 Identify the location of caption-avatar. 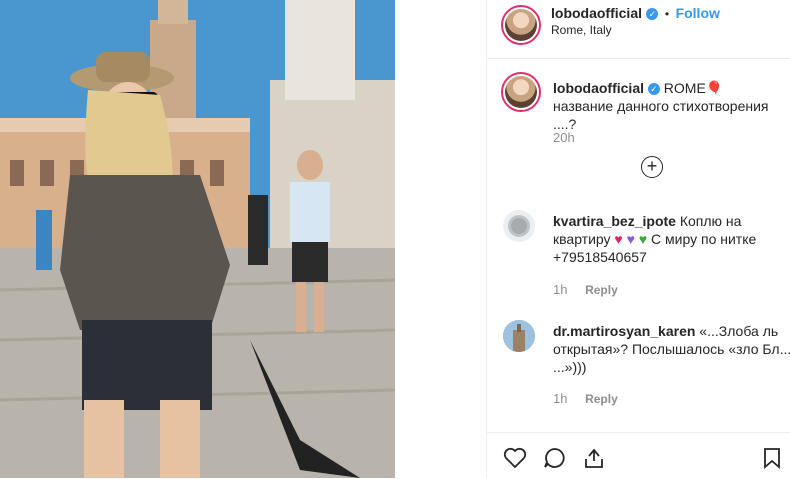
(521, 92).